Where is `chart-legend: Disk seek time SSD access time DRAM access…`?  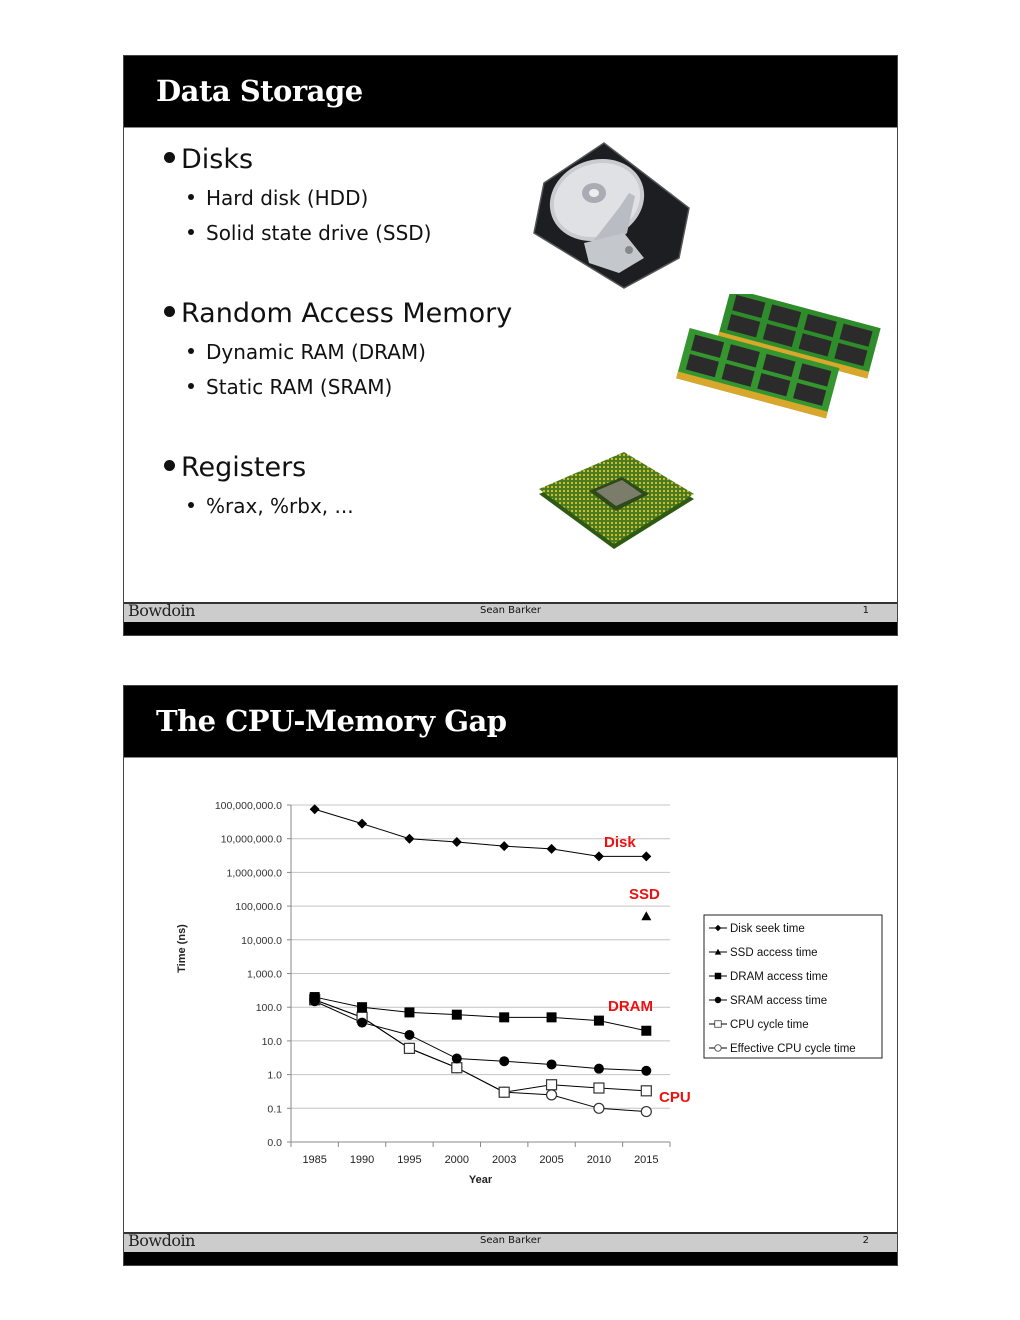 chart-legend: Disk seek time SSD access time DRAM access… is located at coordinates (793, 986).